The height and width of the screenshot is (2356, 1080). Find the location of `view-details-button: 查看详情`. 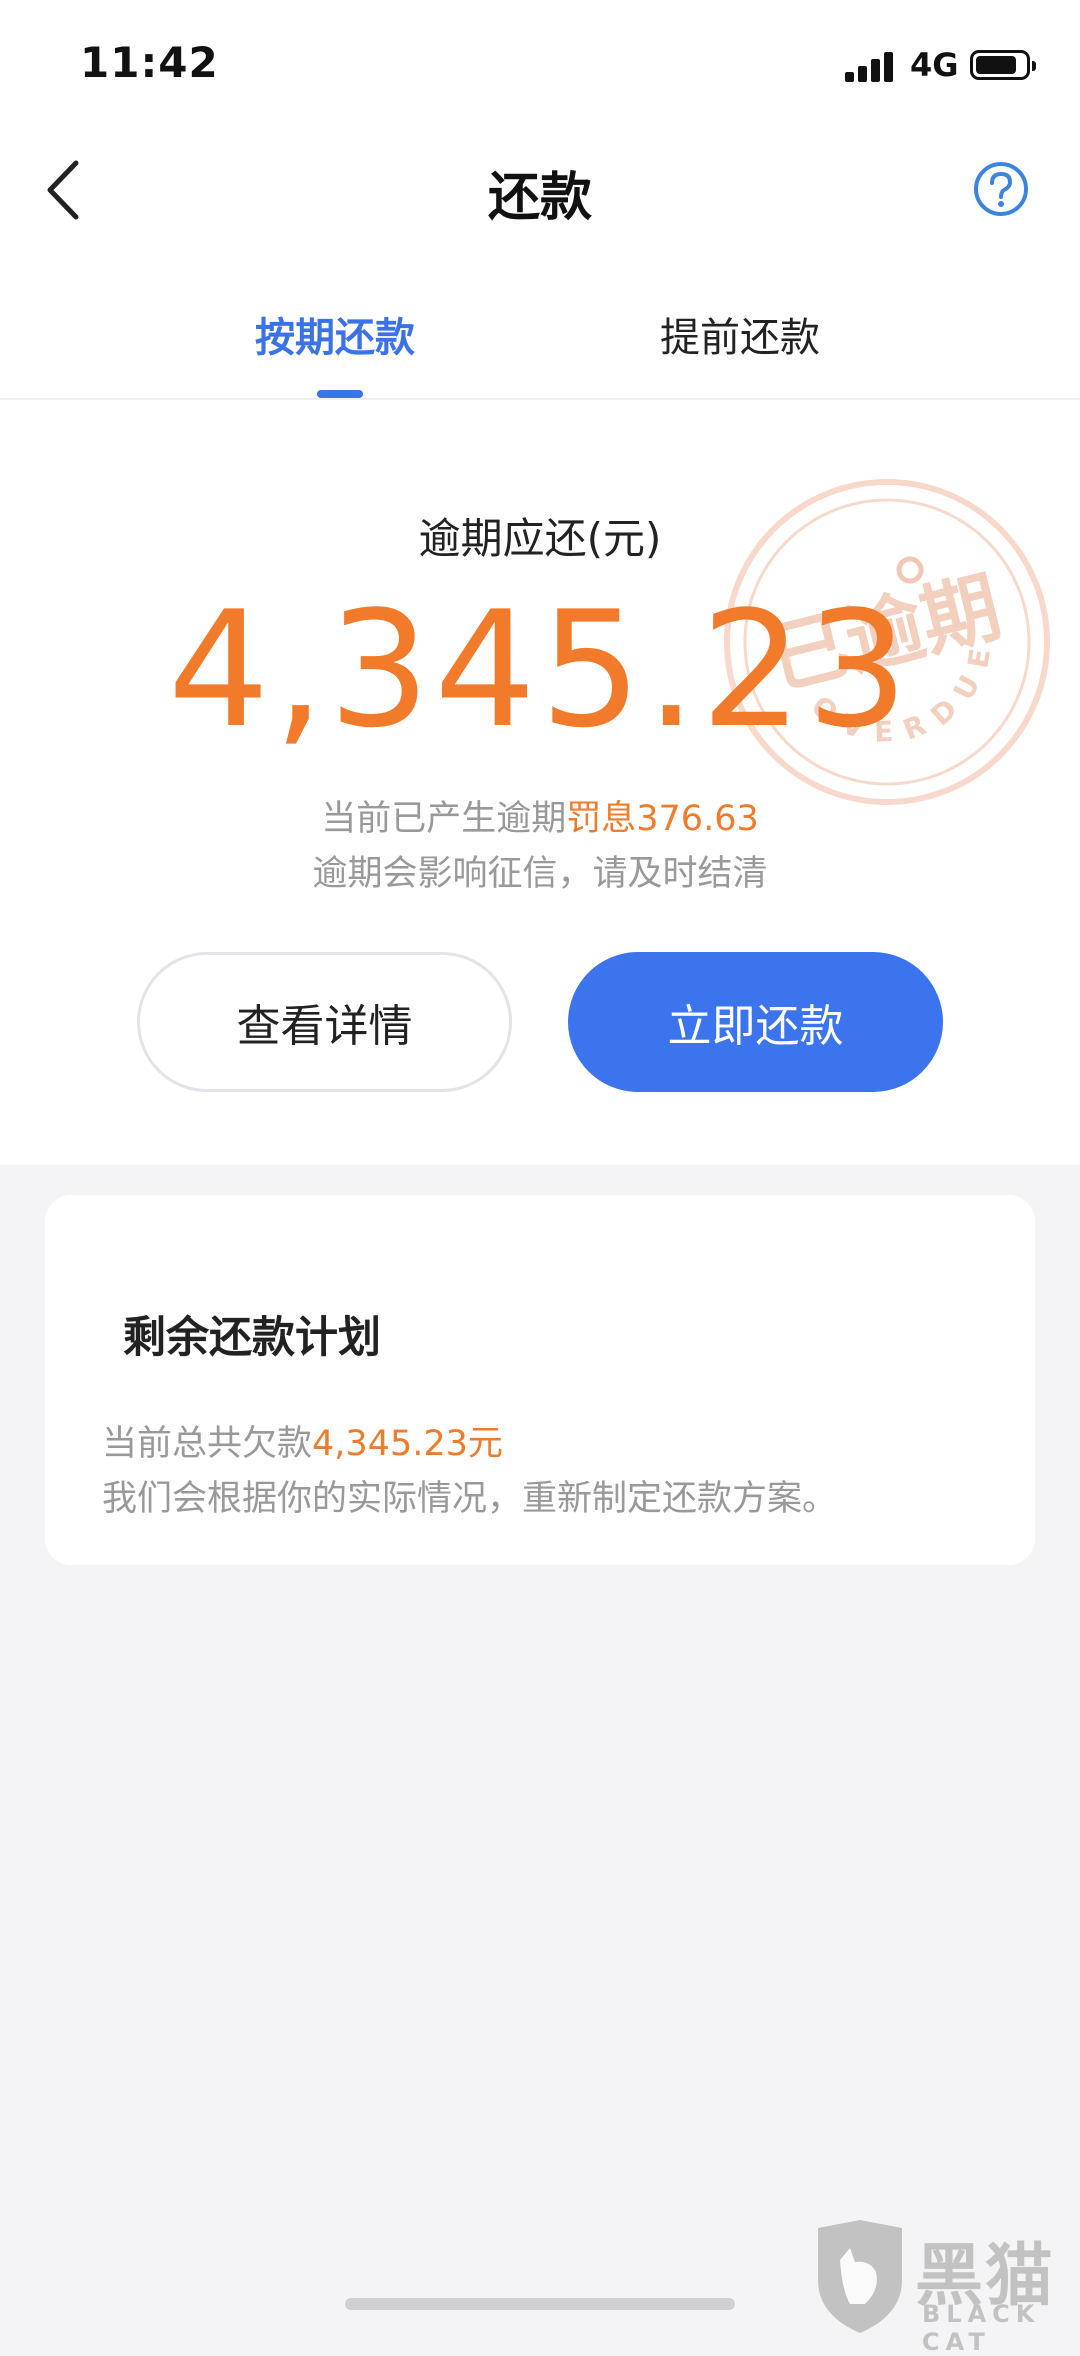

view-details-button: 查看详情 is located at coordinates (324, 1022).